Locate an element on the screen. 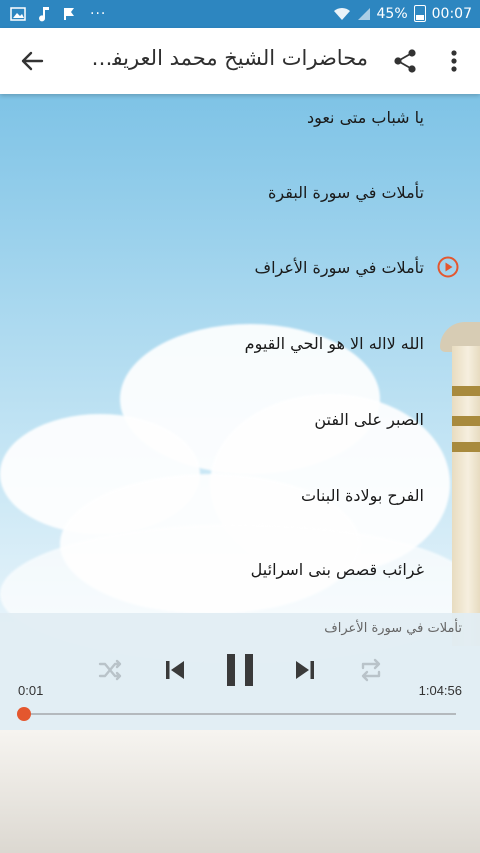 The height and width of the screenshot is (853, 480). back-arrow-icon is located at coordinates (32, 61).